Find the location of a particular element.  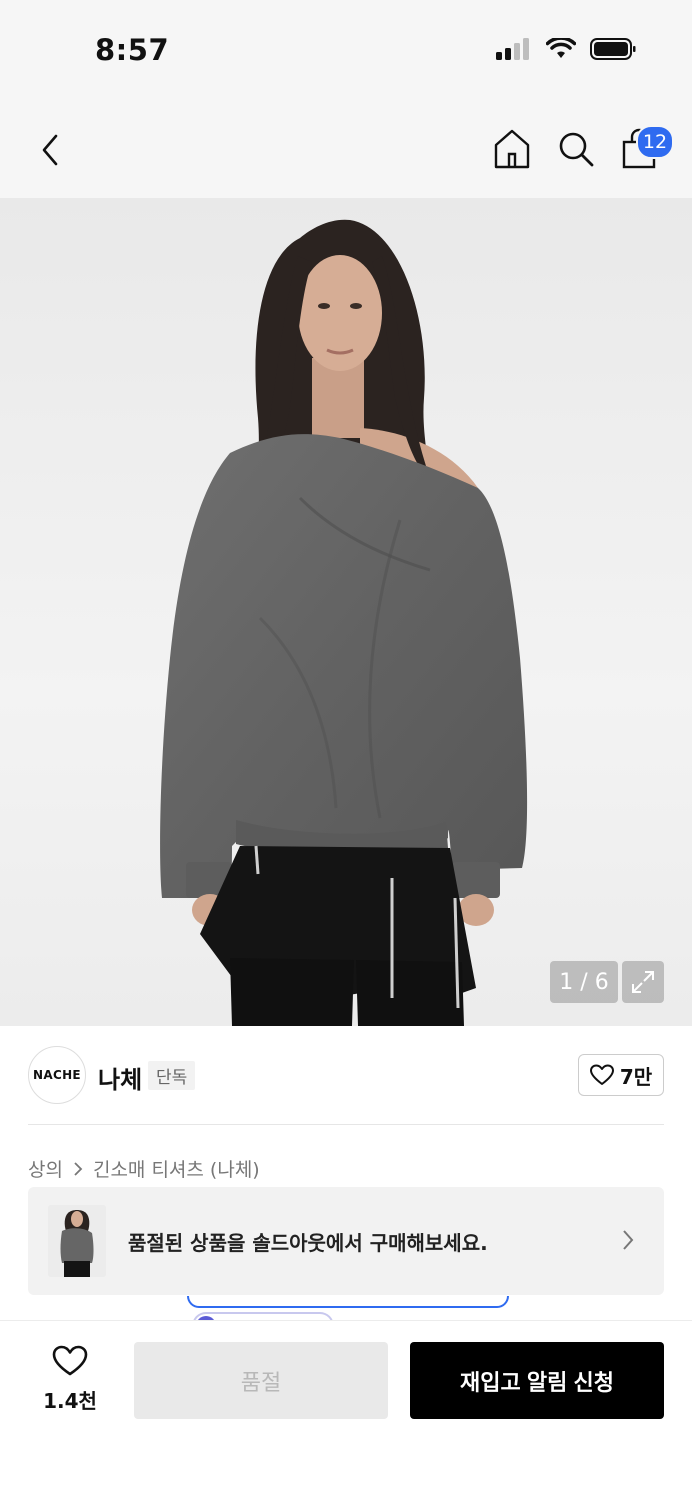

top-area: 8:57 12 is located at coordinates (346, 99).